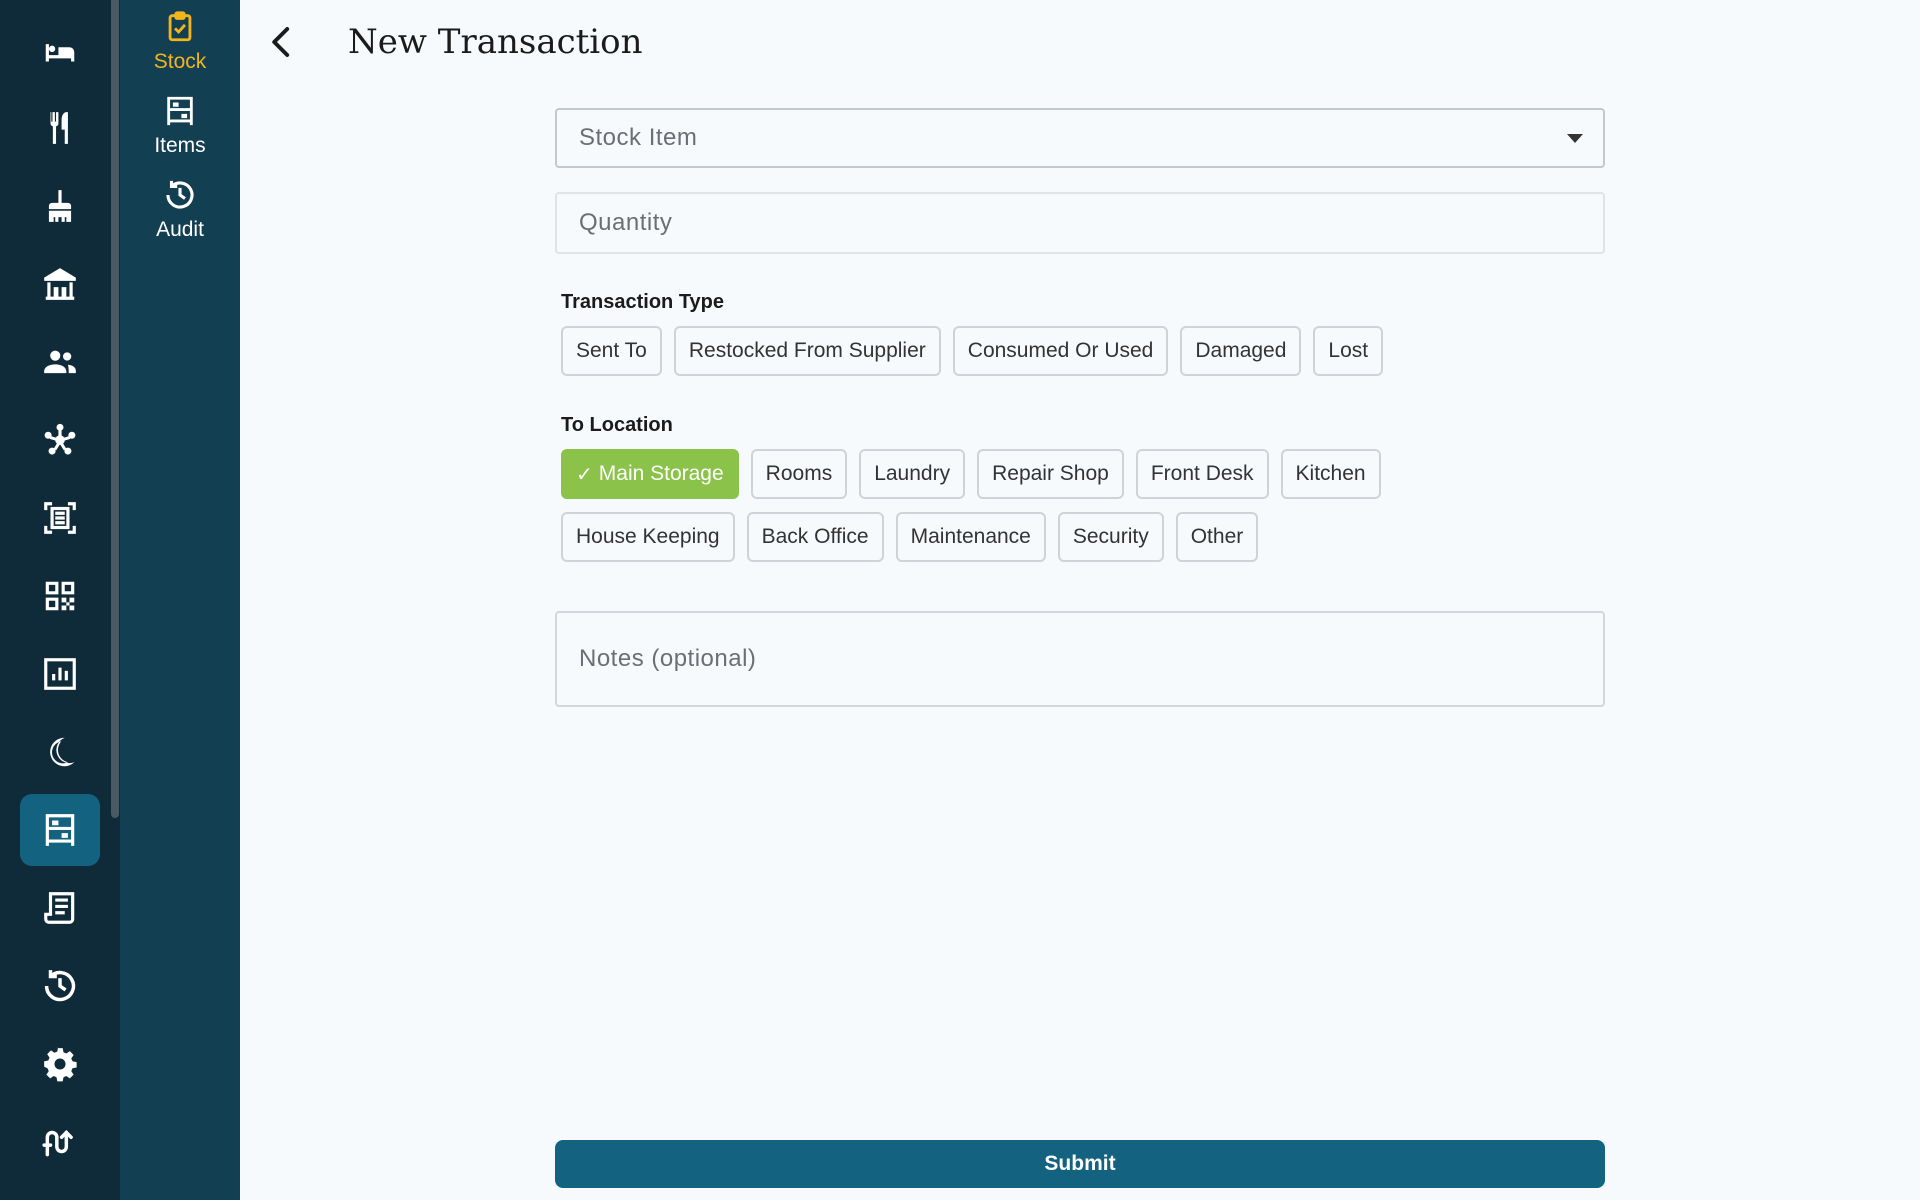 The width and height of the screenshot is (1920, 1200). I want to click on primary-nav-rail, so click(60, 600).